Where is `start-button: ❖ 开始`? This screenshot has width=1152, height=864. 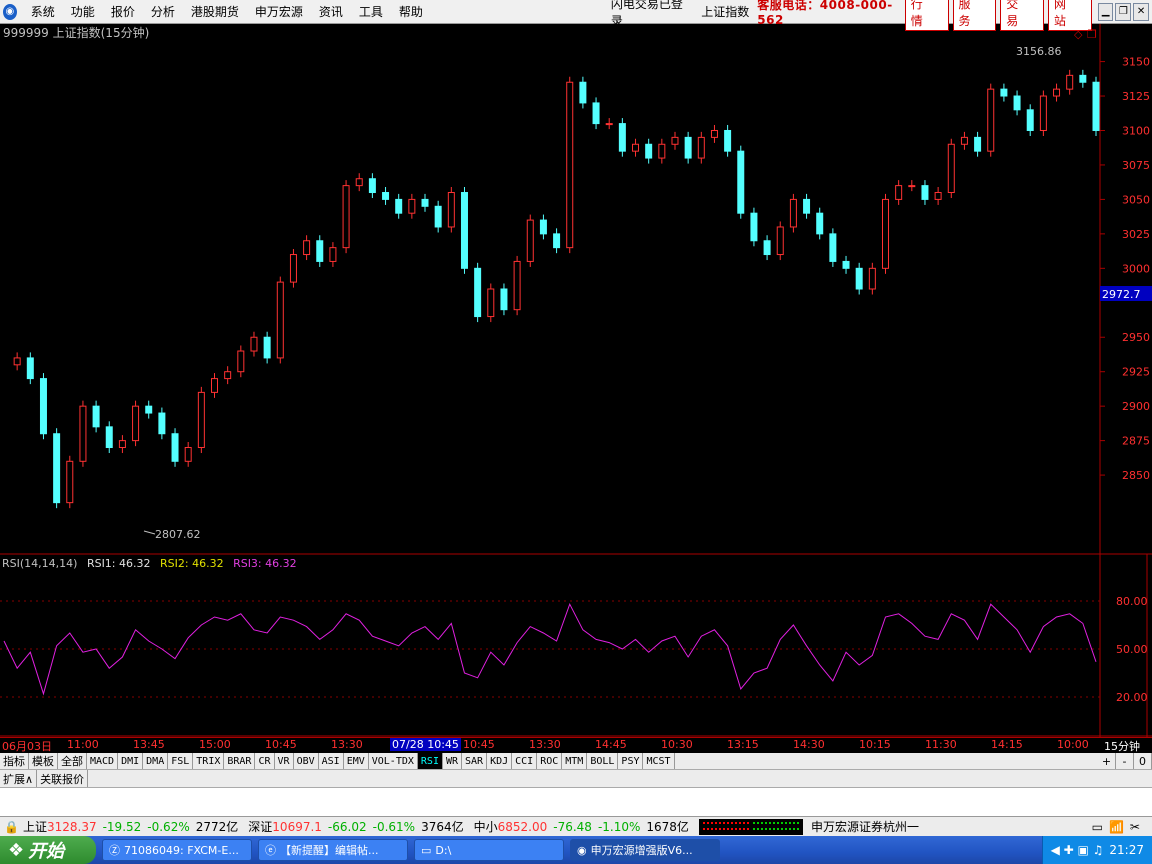
start-button: ❖ 开始 is located at coordinates (48, 850).